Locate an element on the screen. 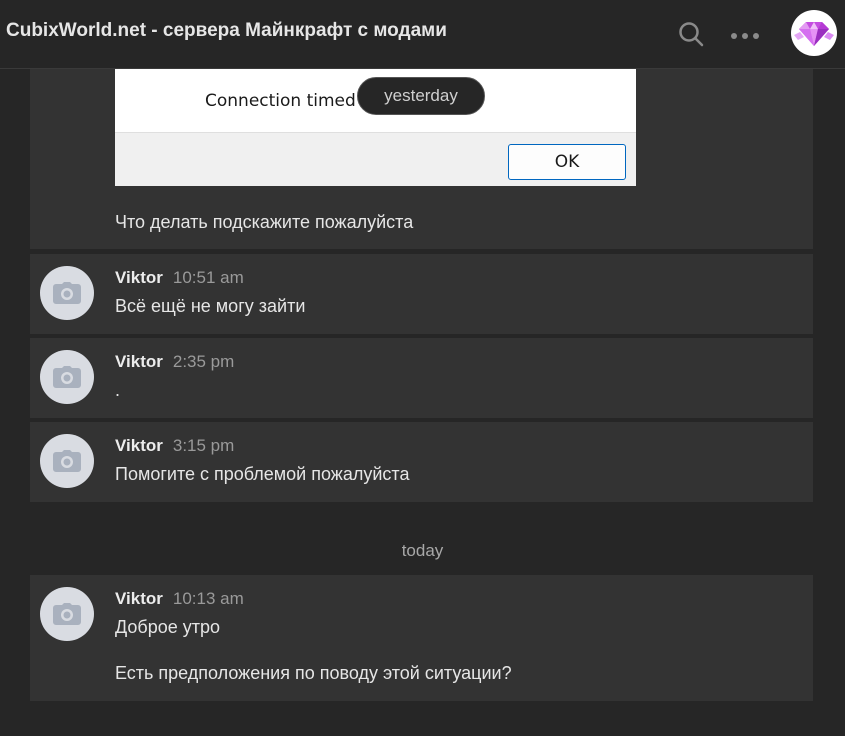 This screenshot has width=845, height=736. dialog-message: Connection timed is located at coordinates (280, 101).